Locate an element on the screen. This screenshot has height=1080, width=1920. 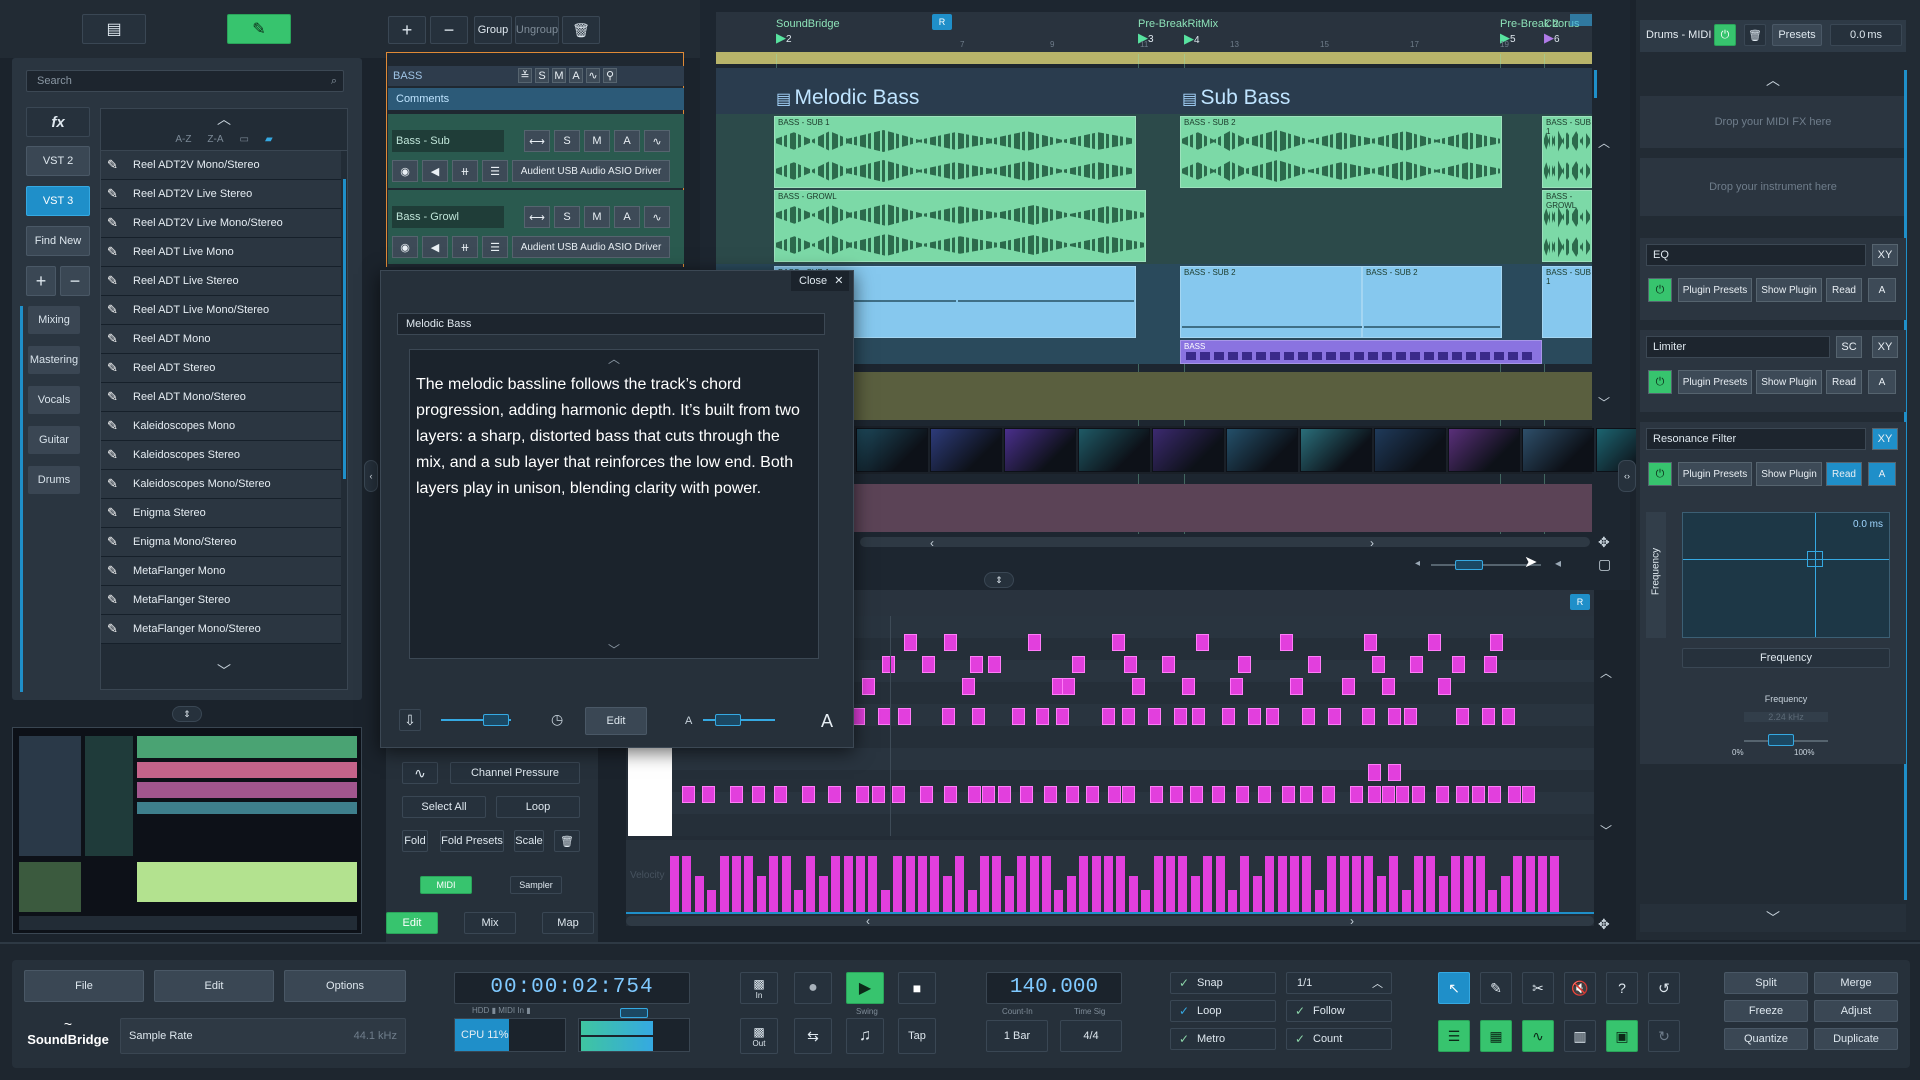
power-icon: ⏻ is located at coordinates (1725, 35).